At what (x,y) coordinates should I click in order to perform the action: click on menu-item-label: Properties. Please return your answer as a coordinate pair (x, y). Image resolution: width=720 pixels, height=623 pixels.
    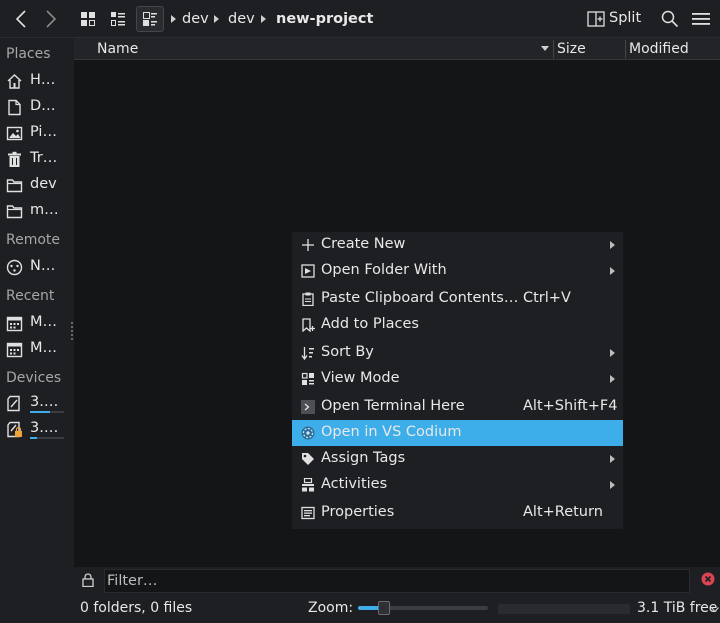
    Looking at the image, I should click on (358, 512).